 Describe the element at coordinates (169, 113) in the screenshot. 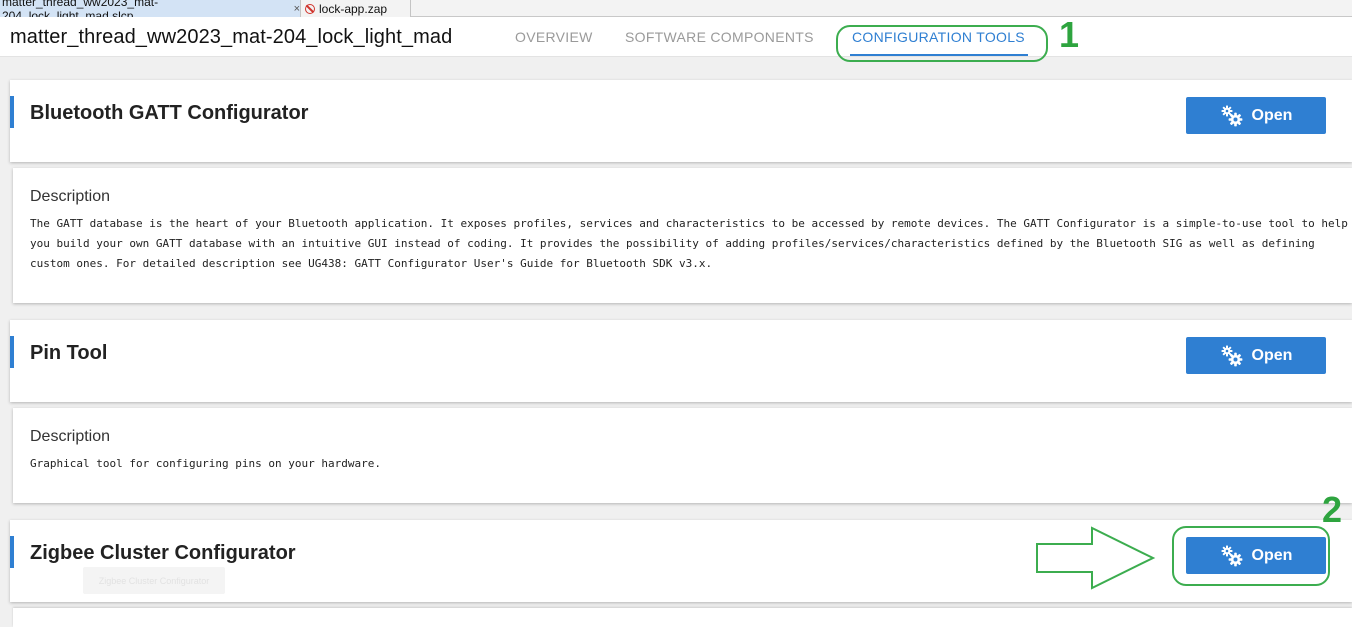

I see `tool-title: Bluetooth GATT Configurator` at that location.